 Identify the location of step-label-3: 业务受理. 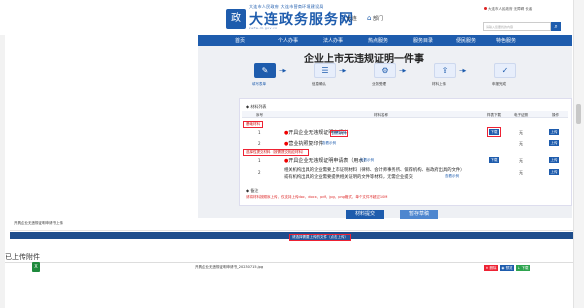
(379, 84).